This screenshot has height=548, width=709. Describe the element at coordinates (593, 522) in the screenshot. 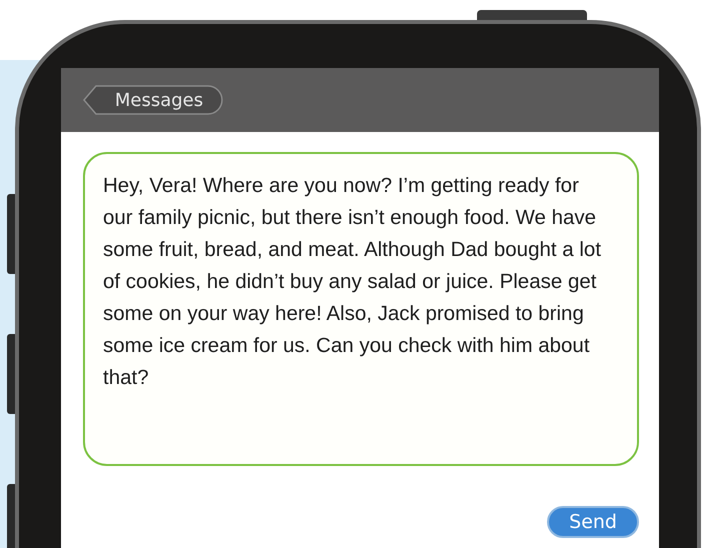

I see `send-button: Send` at that location.